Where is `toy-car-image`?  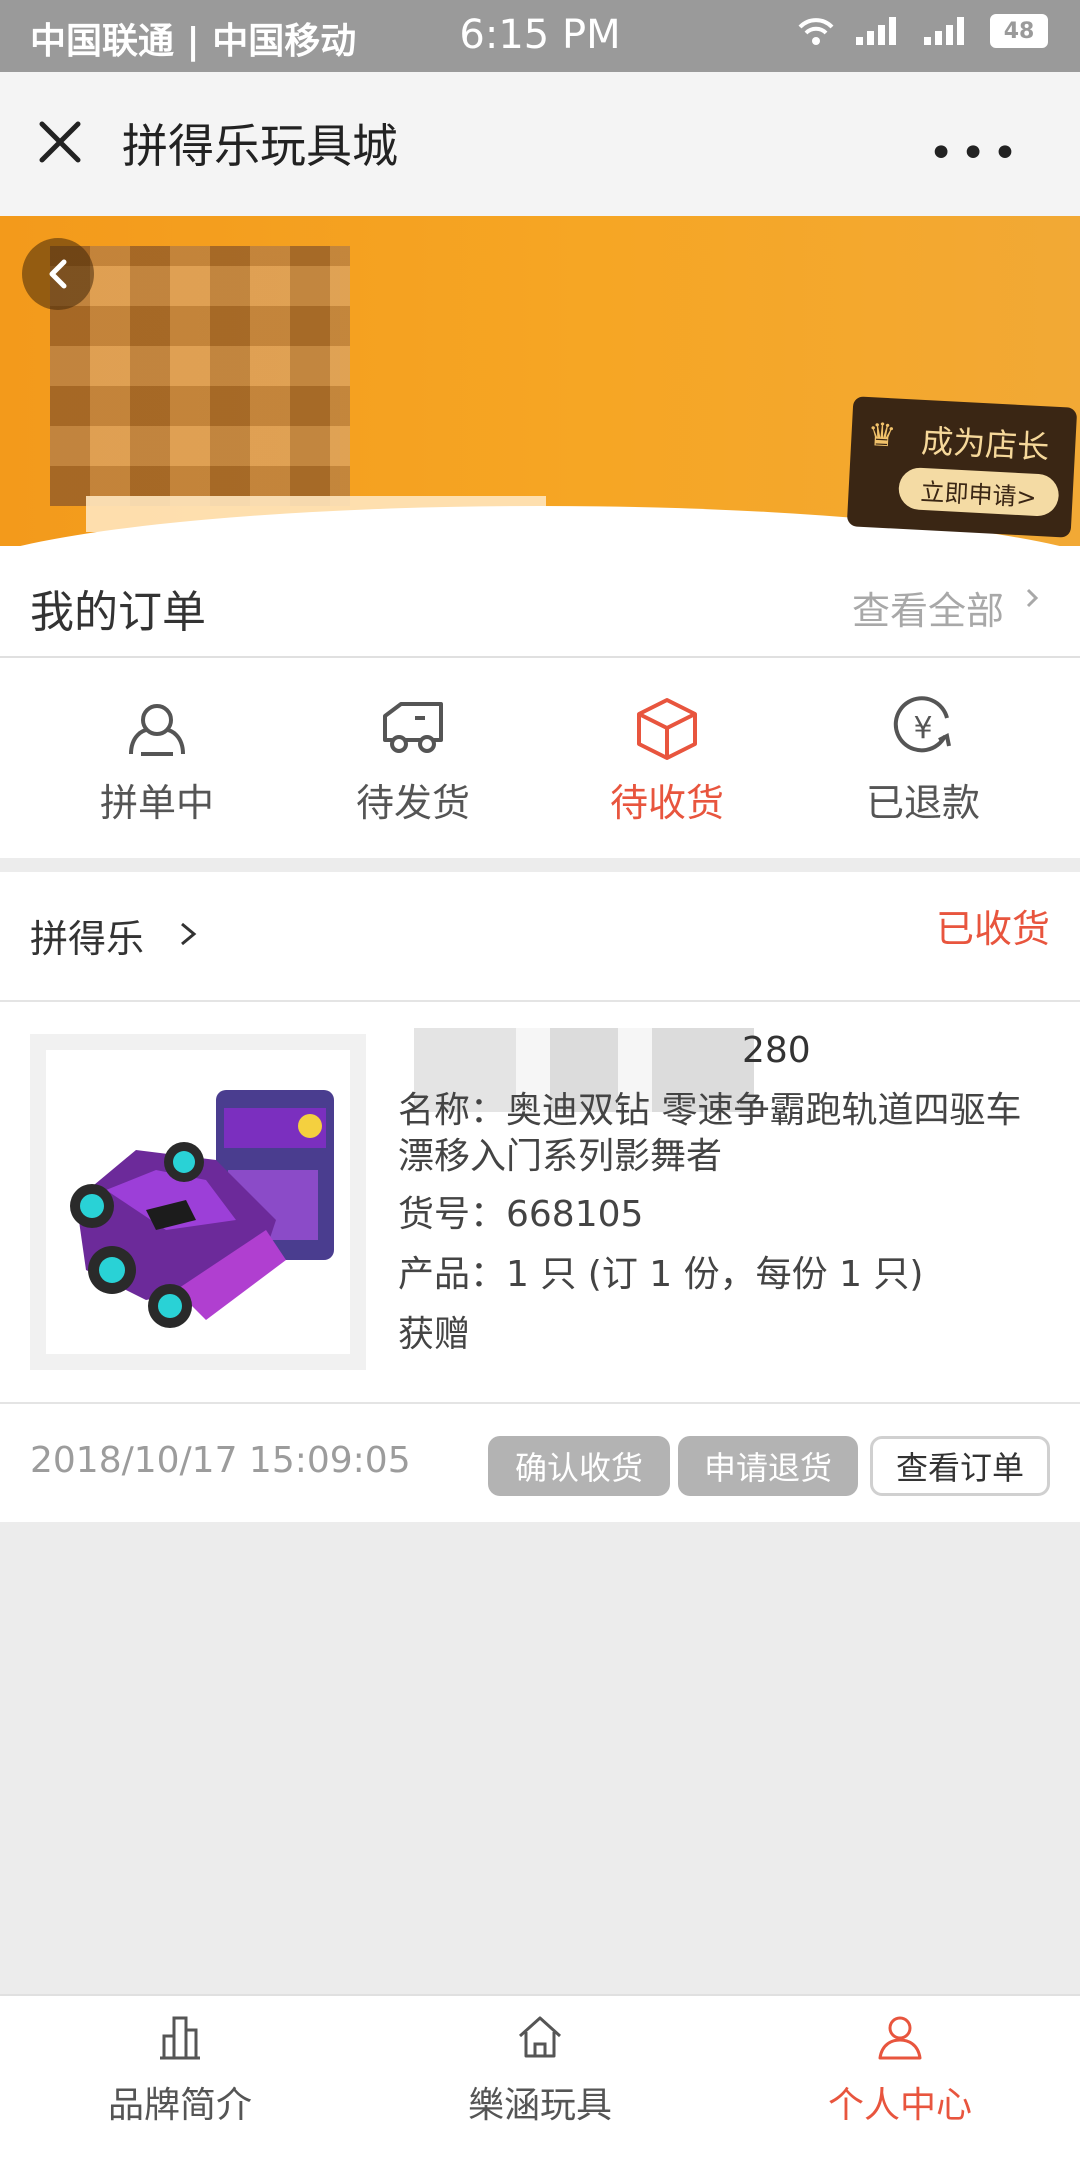 toy-car-image is located at coordinates (202, 1209).